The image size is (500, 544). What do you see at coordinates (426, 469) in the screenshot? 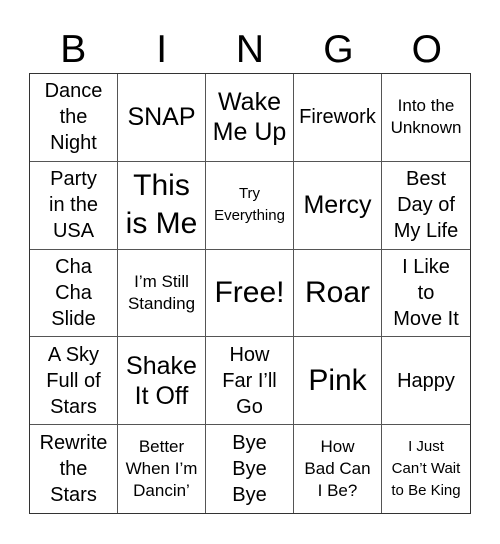
I see `bingo-cell: I Just Can’t Wait to Be King` at bounding box center [426, 469].